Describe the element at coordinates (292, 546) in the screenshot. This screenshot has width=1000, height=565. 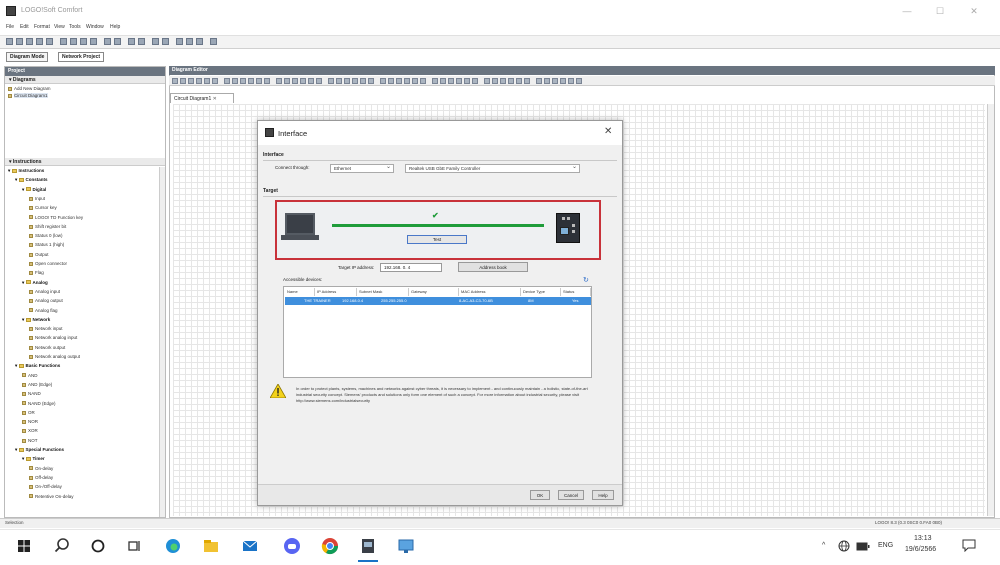
I see `discord-icon` at that location.